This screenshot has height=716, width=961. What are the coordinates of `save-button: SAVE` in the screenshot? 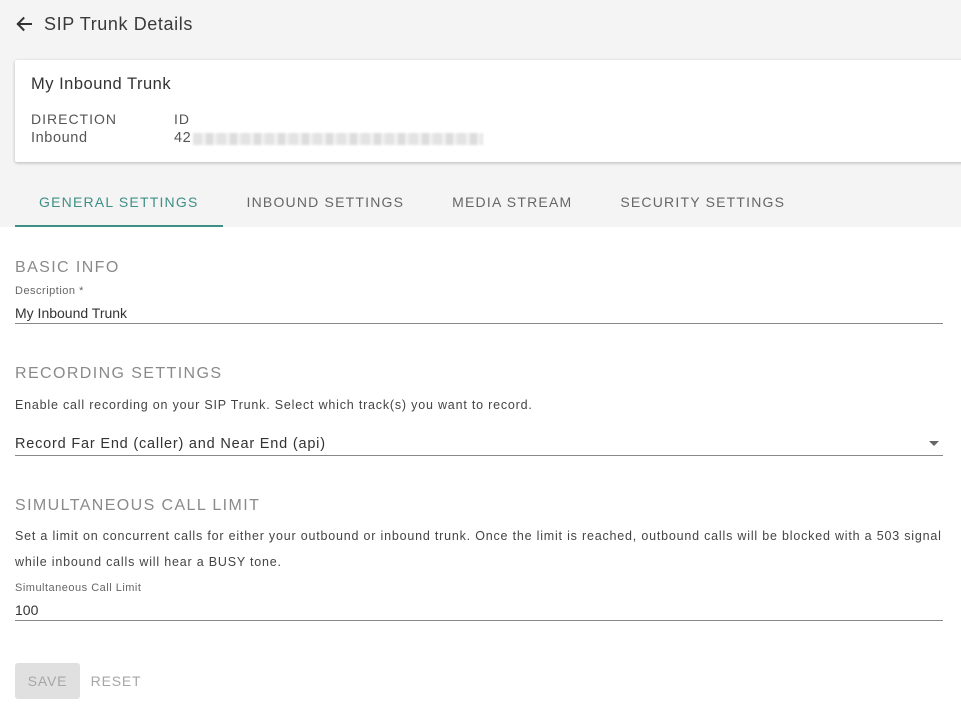 It's located at (47, 681).